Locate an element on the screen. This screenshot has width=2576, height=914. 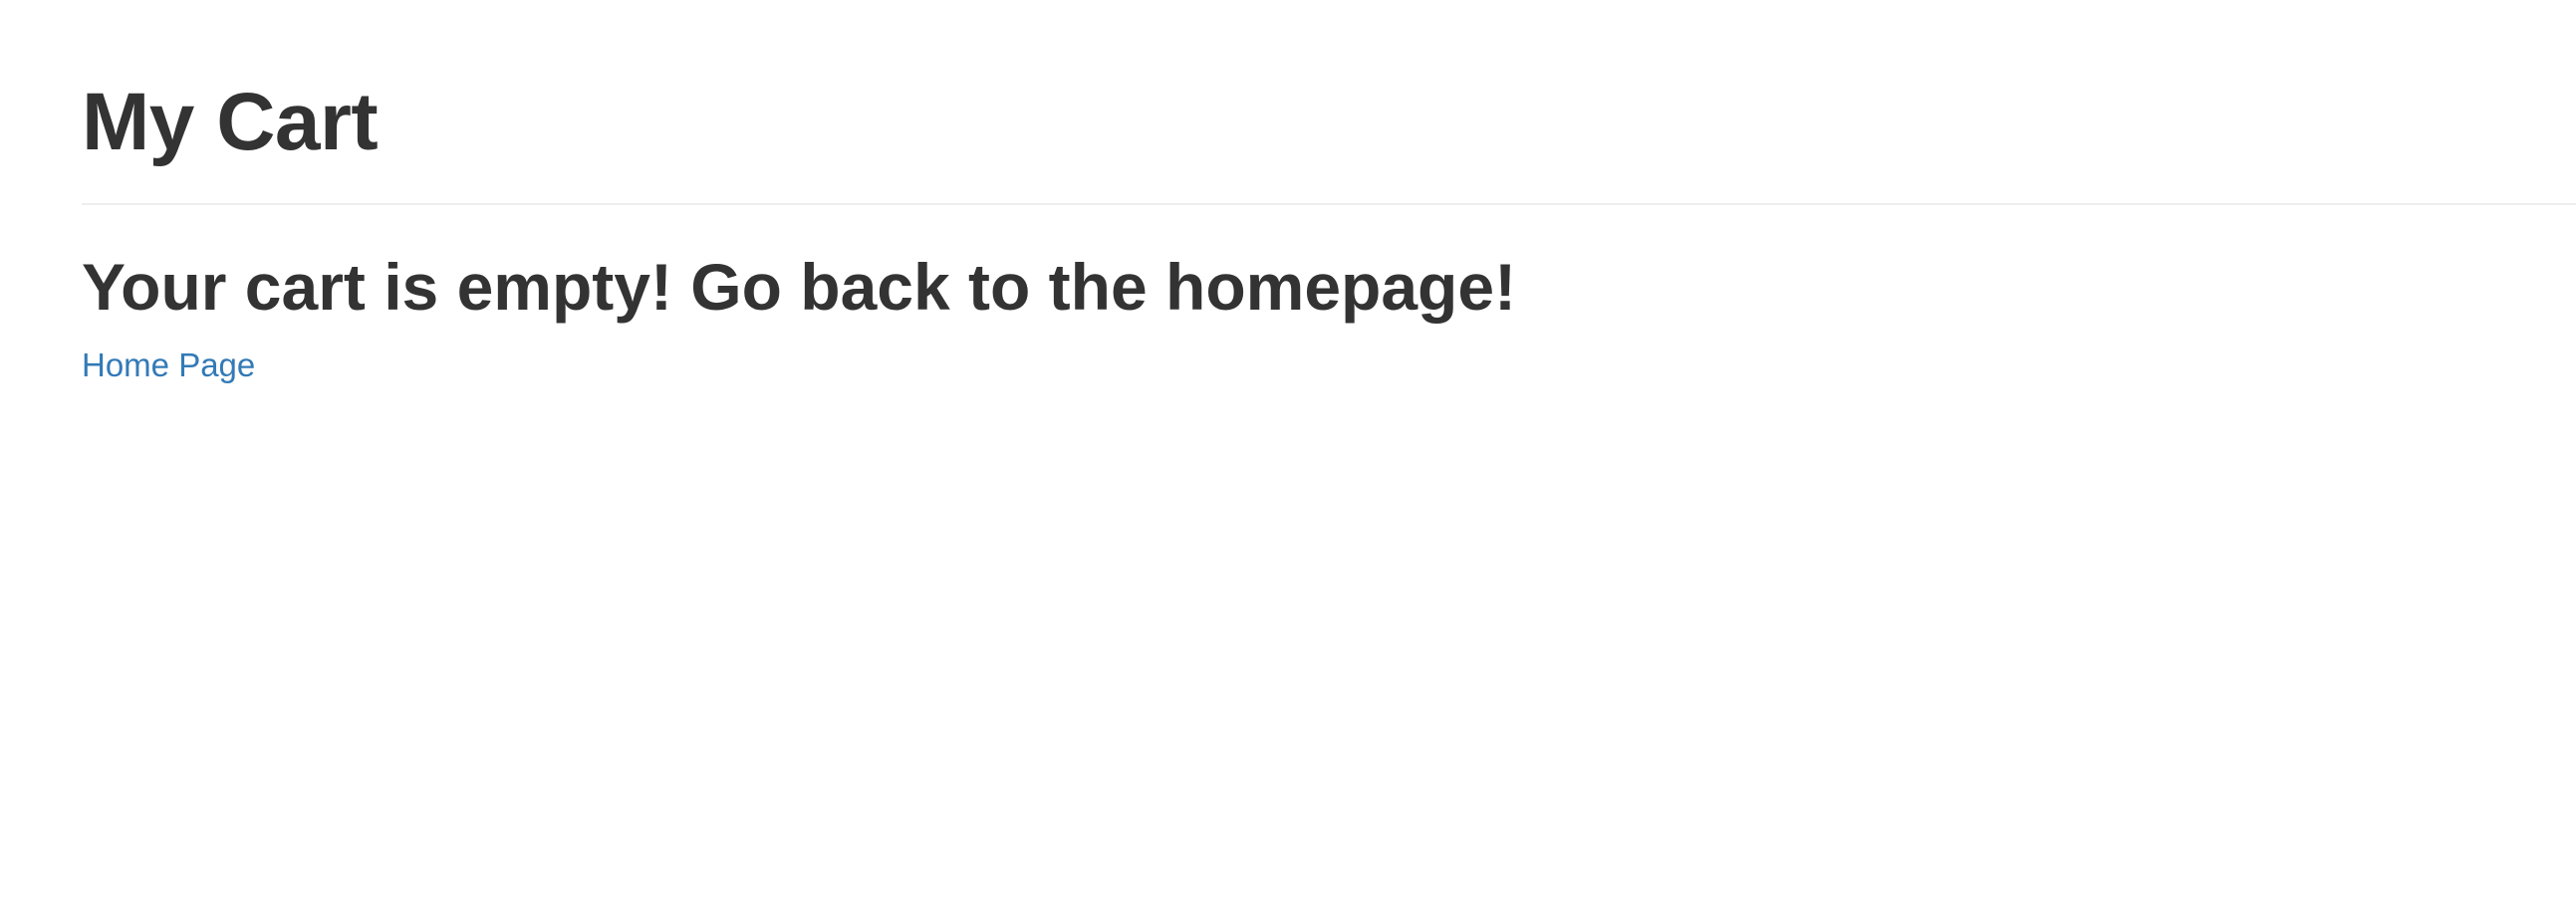
page-header: My Cart is located at coordinates (1329, 140).